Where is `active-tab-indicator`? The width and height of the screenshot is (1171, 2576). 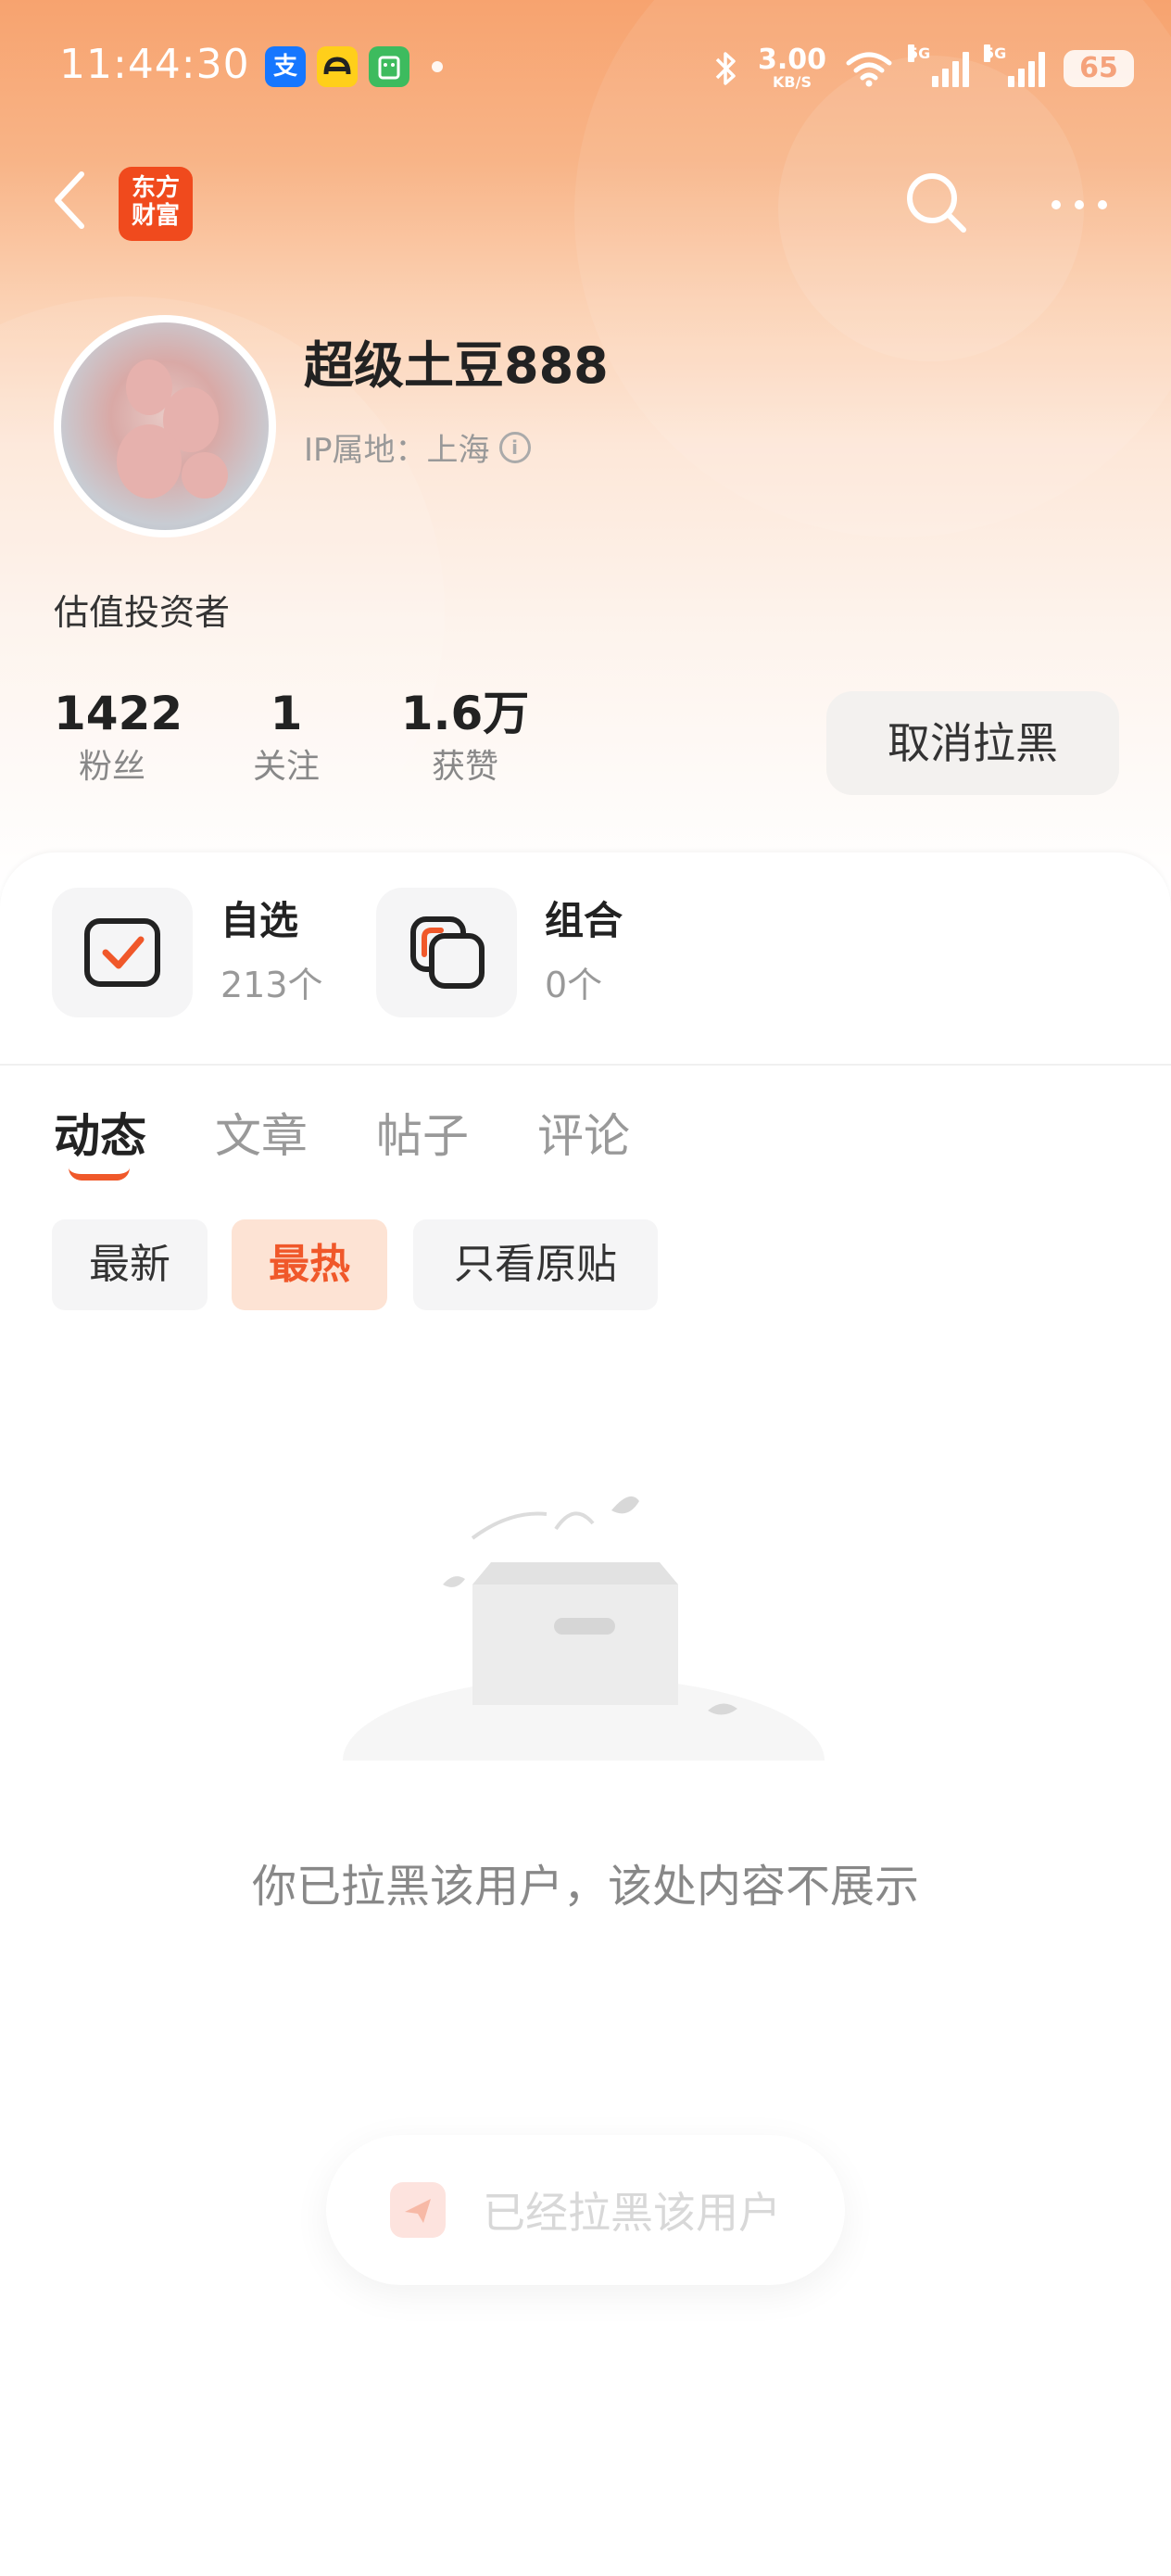
active-tab-indicator is located at coordinates (100, 1174).